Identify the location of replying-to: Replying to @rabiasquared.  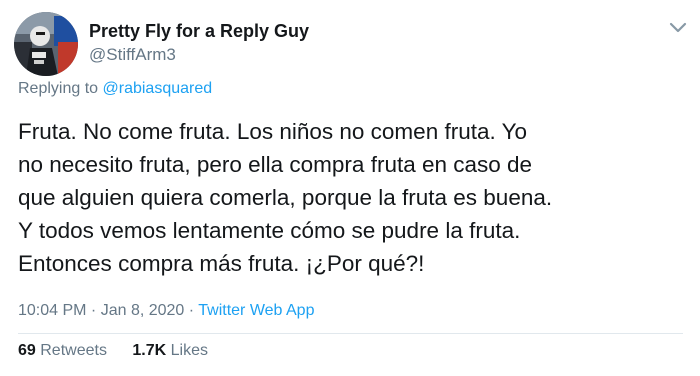
(115, 89).